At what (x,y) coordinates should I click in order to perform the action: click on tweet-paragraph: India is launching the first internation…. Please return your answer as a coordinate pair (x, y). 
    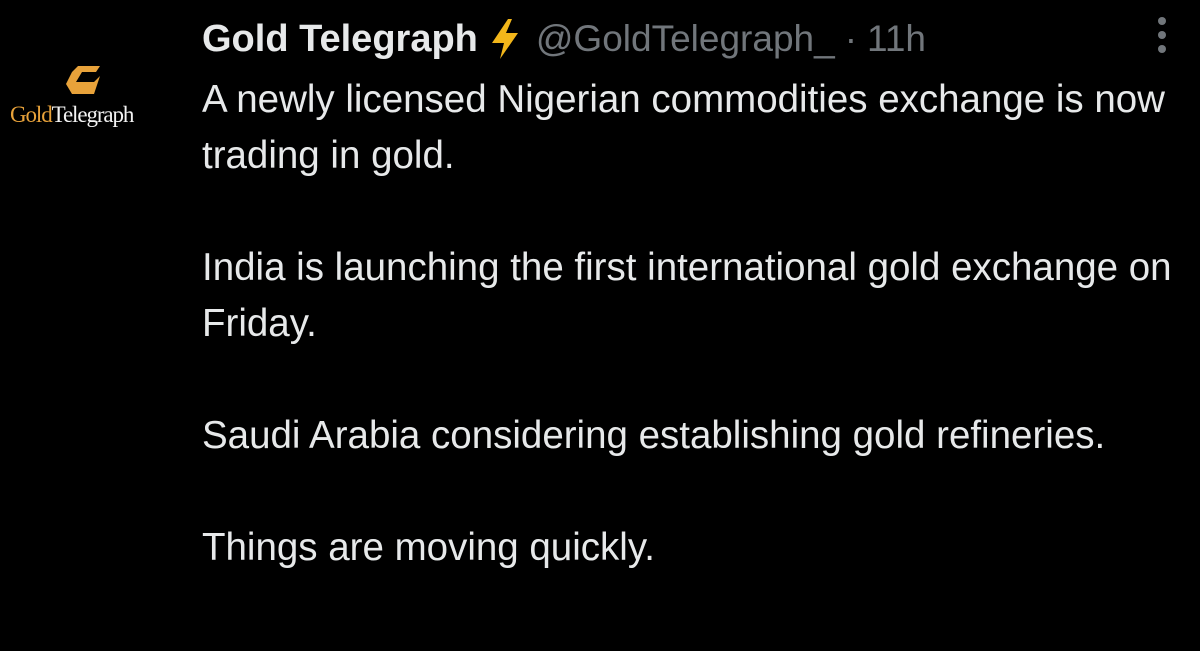
    Looking at the image, I should click on (692, 295).